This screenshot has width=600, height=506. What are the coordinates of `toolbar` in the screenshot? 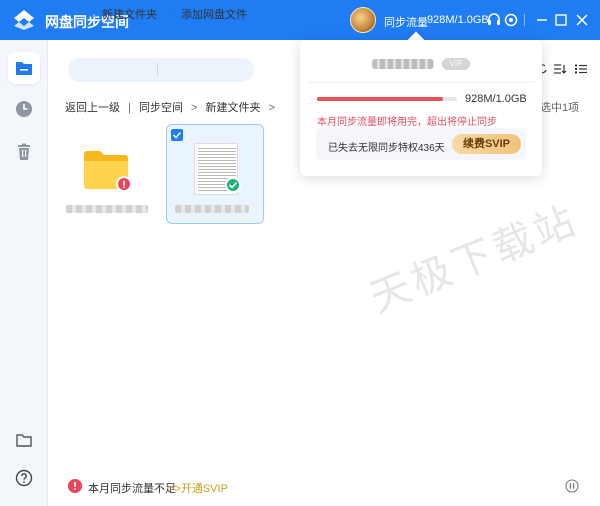 It's located at (161, 70).